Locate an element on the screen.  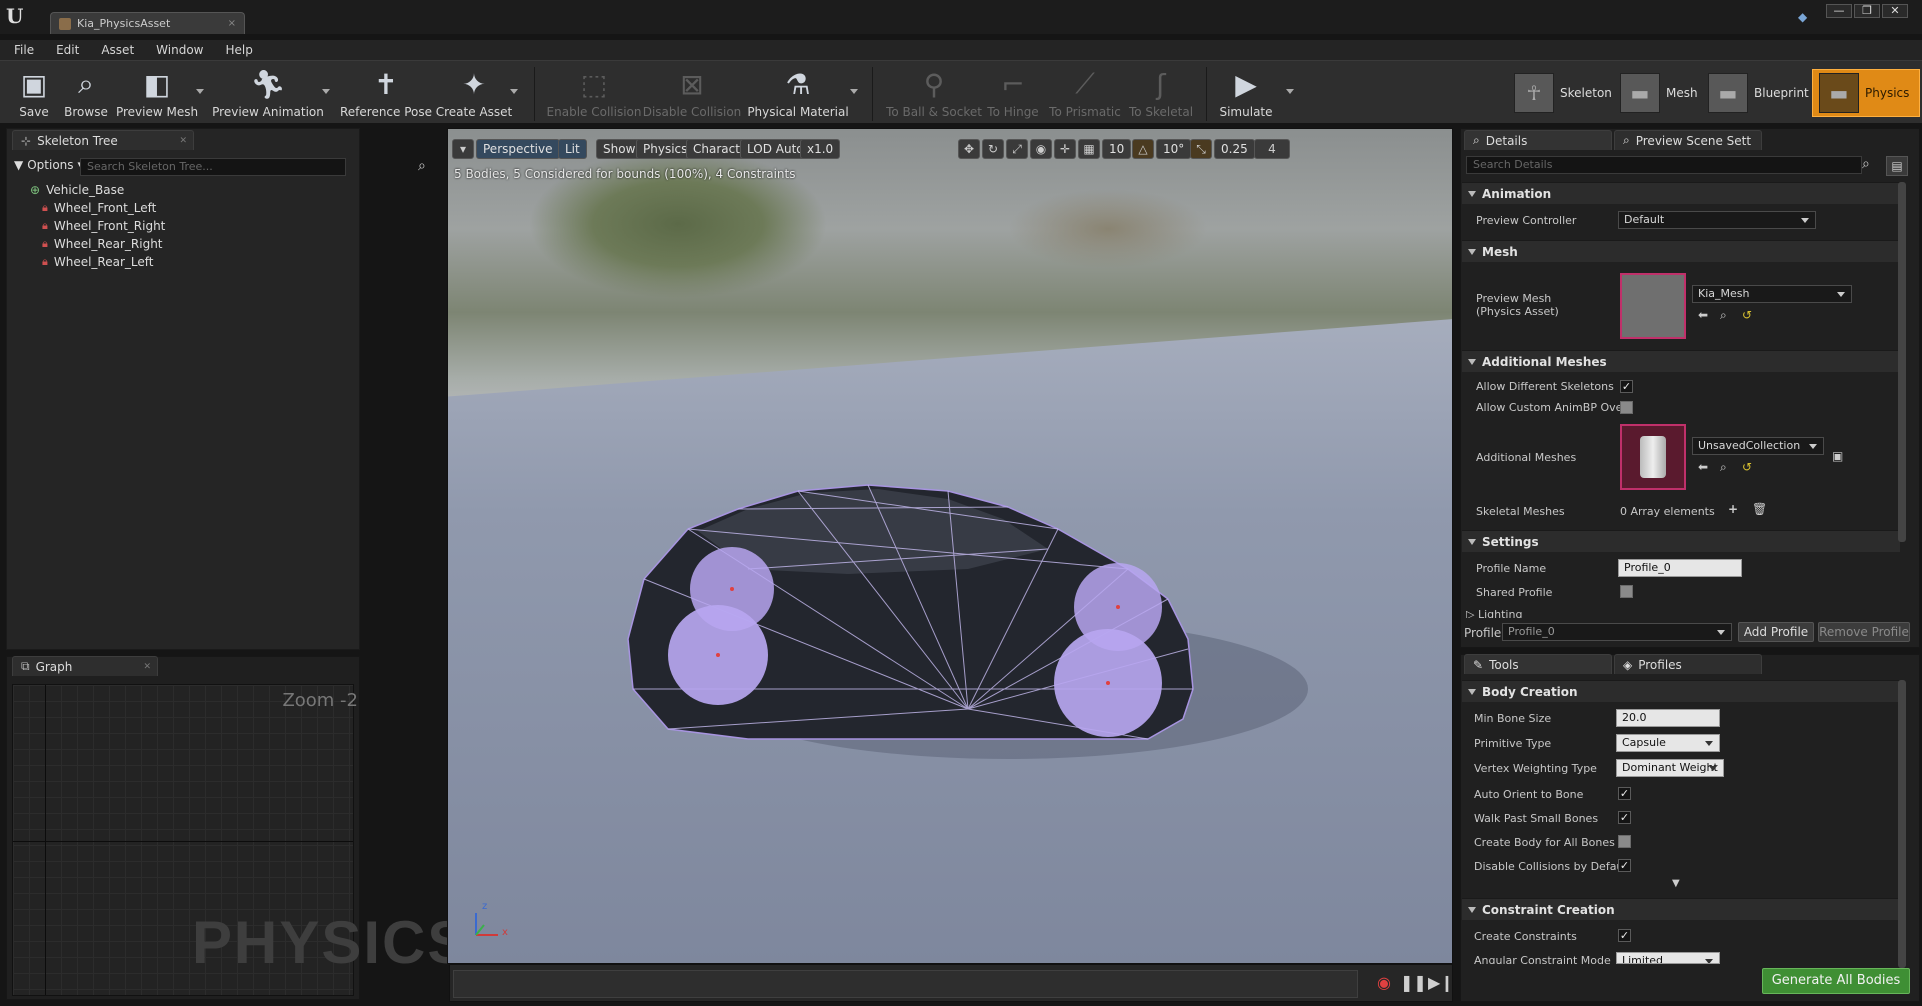
details-search-input: Search Details is located at coordinates (1664, 165).